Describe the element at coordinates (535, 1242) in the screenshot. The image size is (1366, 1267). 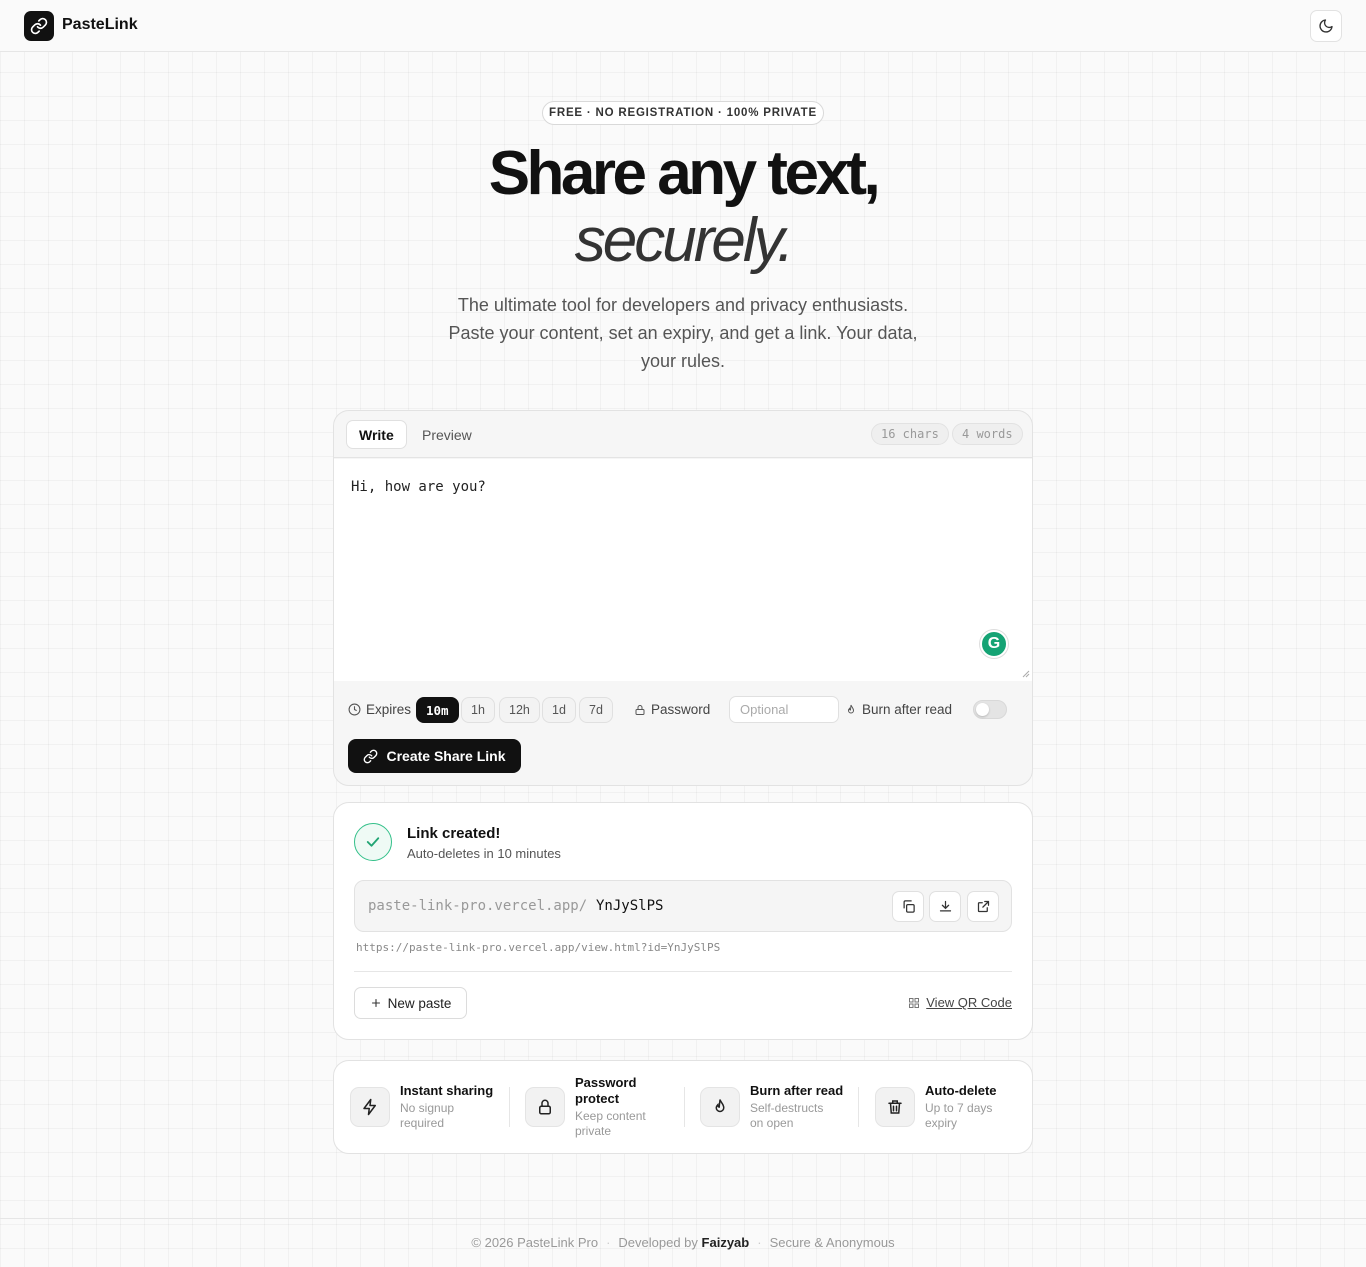
I see `footer-copyright: © 2026 PasteLink Pro` at that location.